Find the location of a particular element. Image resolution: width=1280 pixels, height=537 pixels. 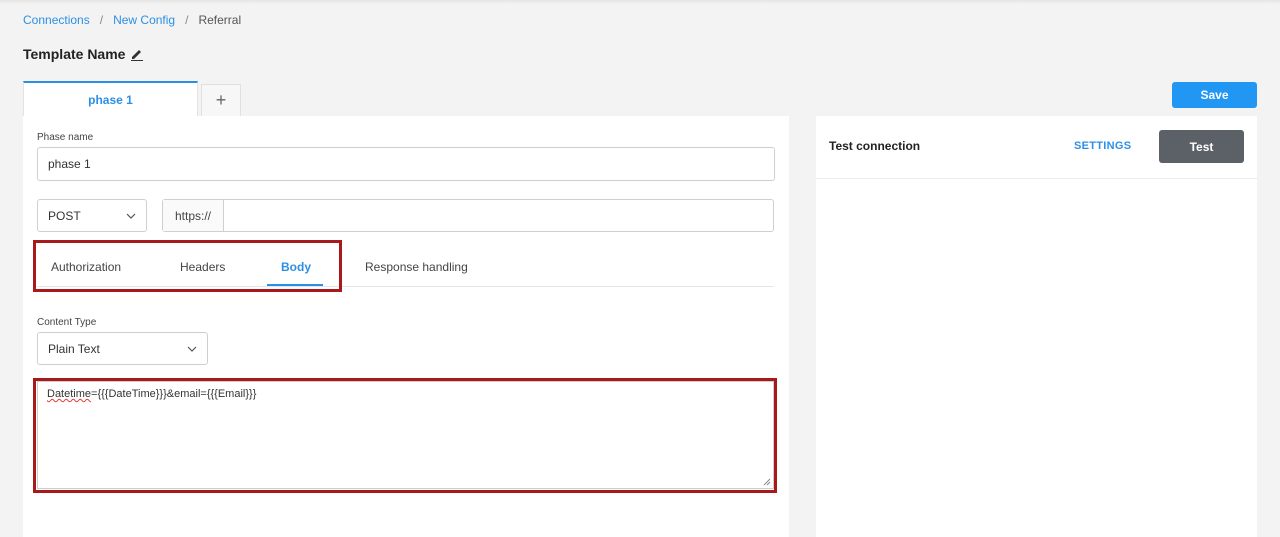

url-field-group: https:// is located at coordinates (468, 215).